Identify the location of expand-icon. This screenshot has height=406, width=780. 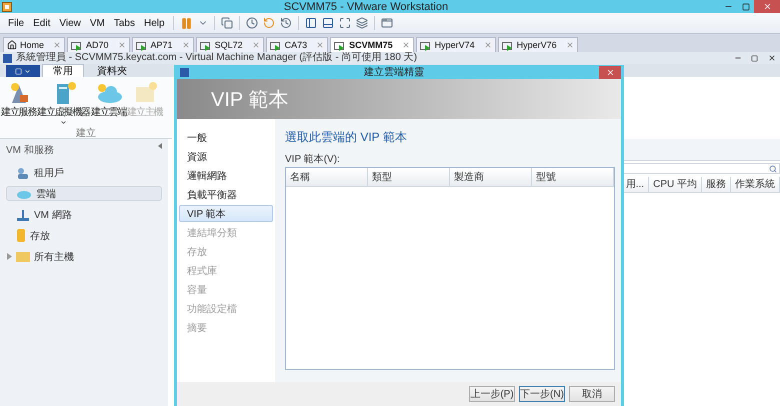
(9, 256).